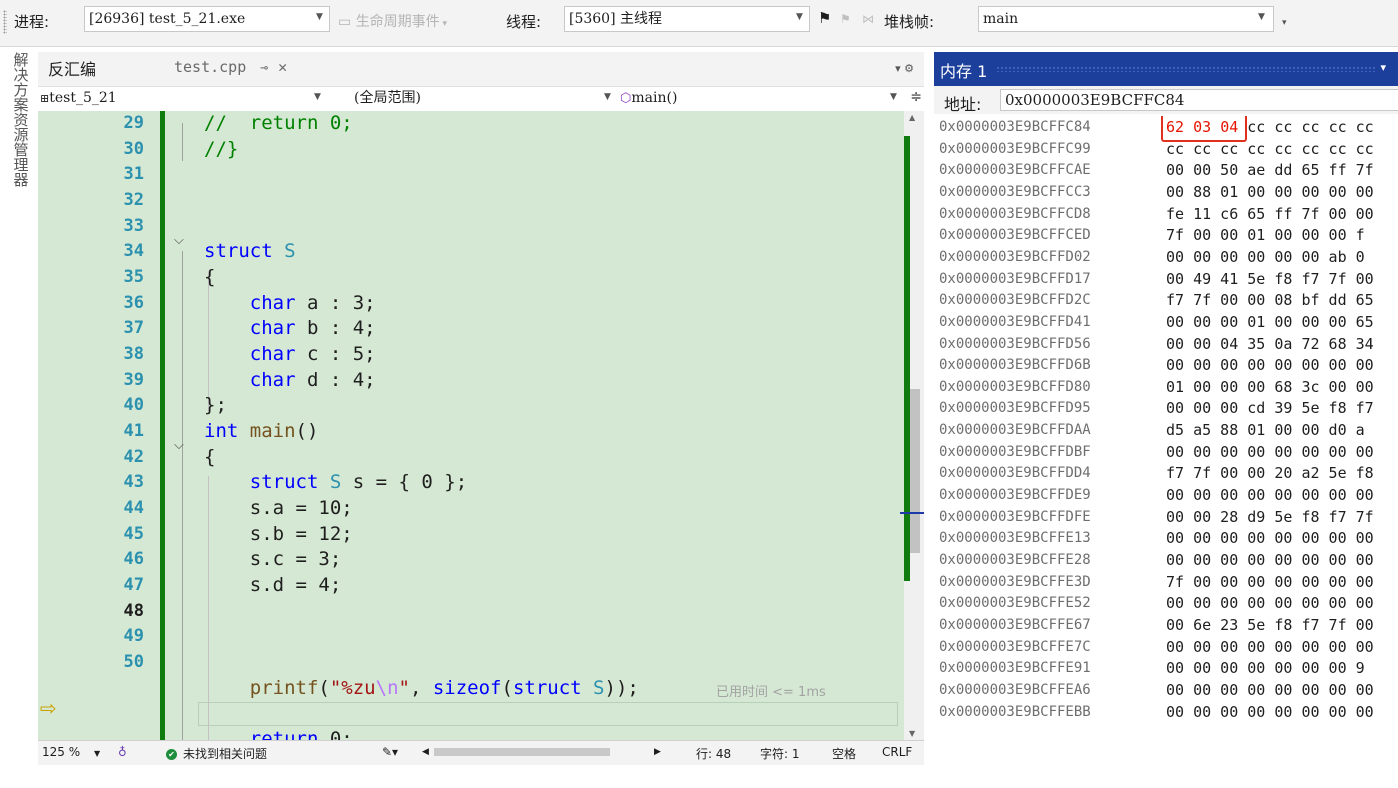  What do you see at coordinates (1166, 235) in the screenshot?
I see `memory-row: 0x0000003E9BCFFCED 7f 00 00 01 00 00 00 f` at bounding box center [1166, 235].